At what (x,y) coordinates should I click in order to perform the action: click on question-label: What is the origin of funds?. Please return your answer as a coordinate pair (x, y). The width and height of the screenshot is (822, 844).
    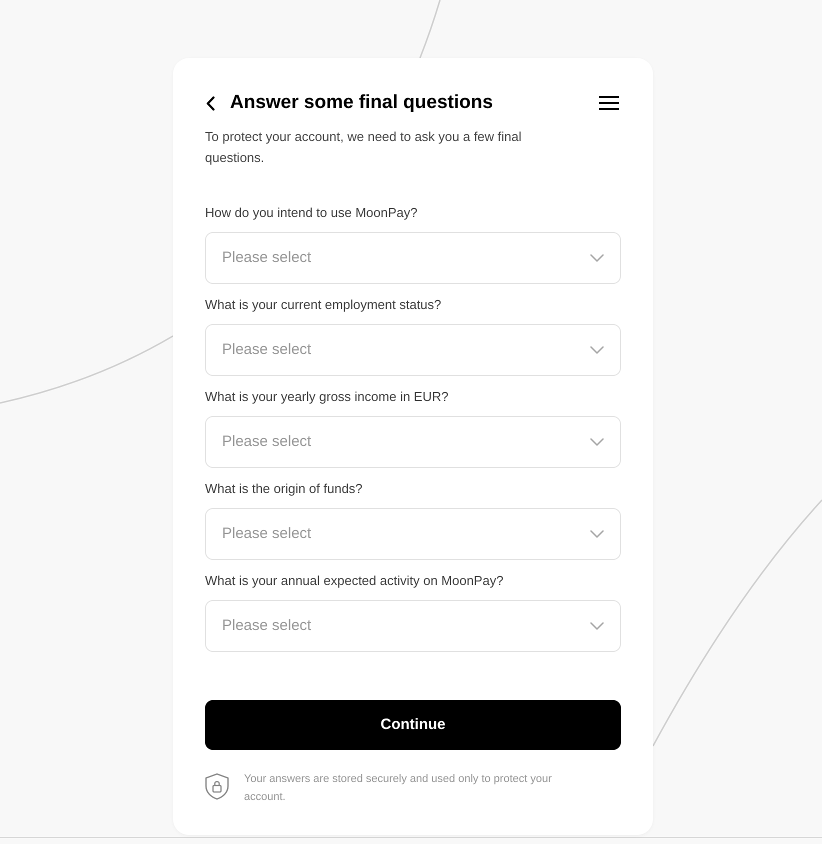
    Looking at the image, I should click on (284, 489).